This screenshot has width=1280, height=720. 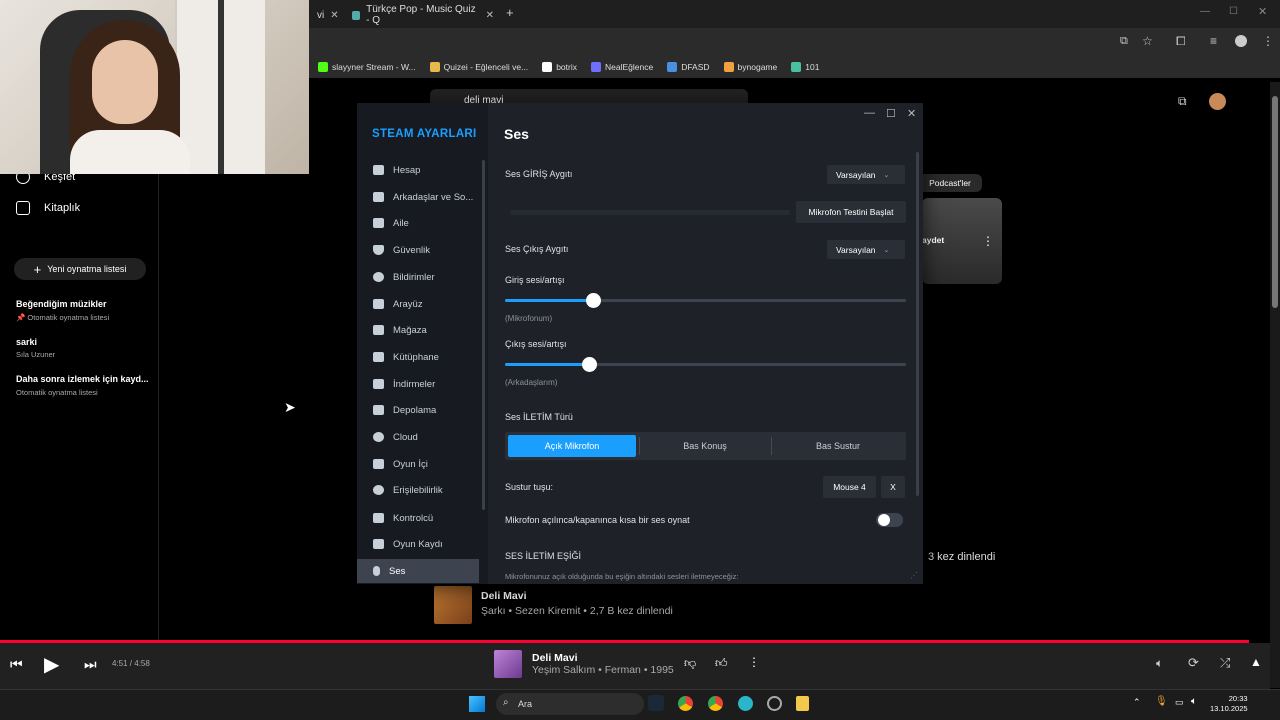 I want to click on push-to-talk-option: Bas Konuş, so click(x=705, y=446).